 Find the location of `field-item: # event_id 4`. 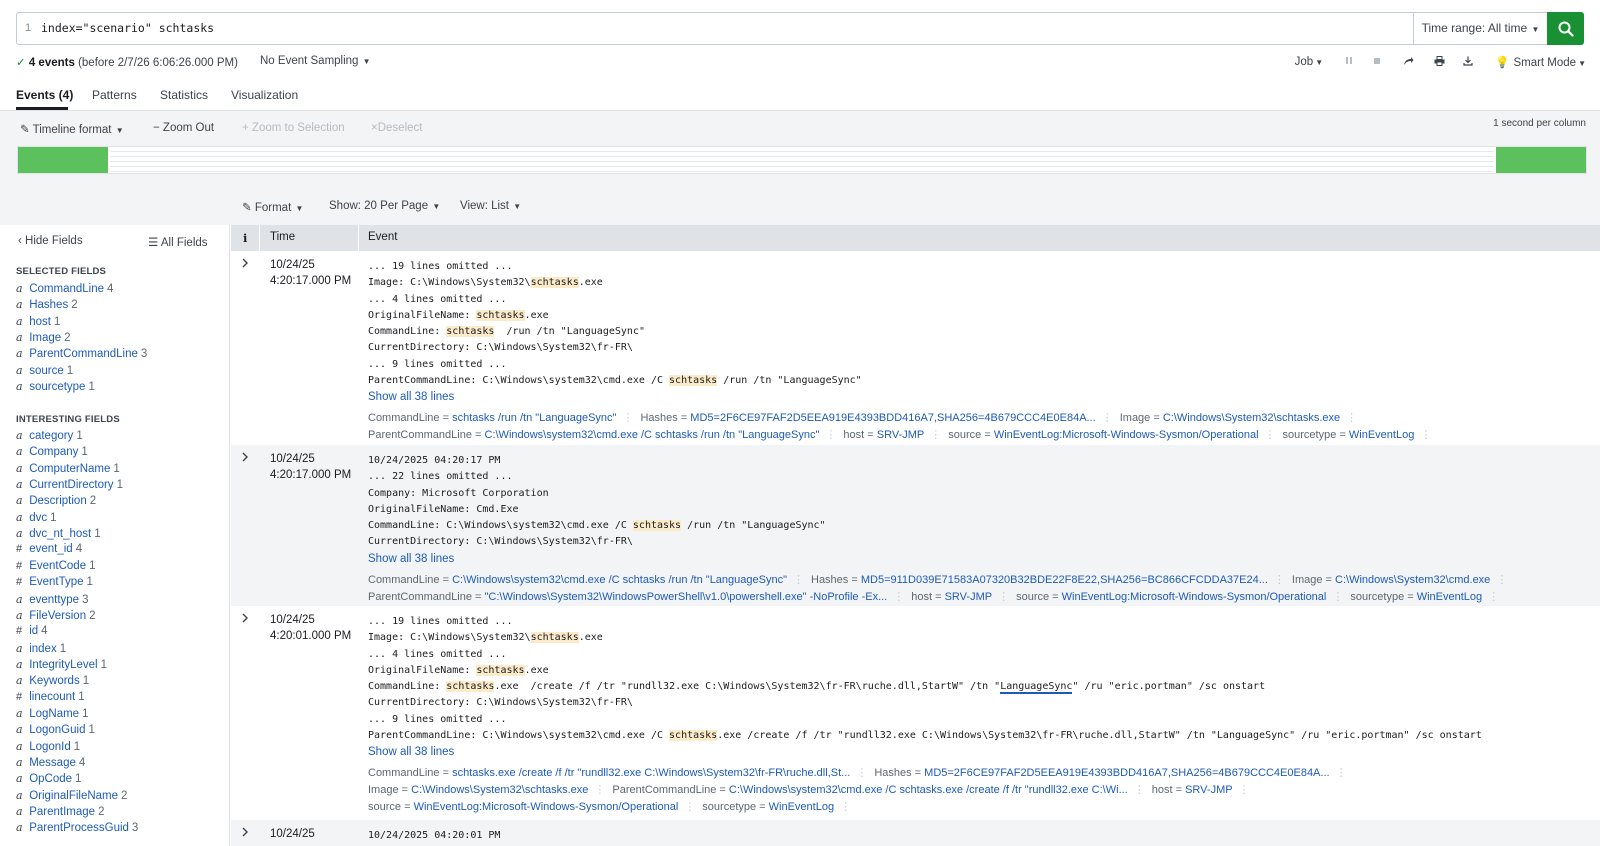

field-item: # event_id 4 is located at coordinates (49, 549).